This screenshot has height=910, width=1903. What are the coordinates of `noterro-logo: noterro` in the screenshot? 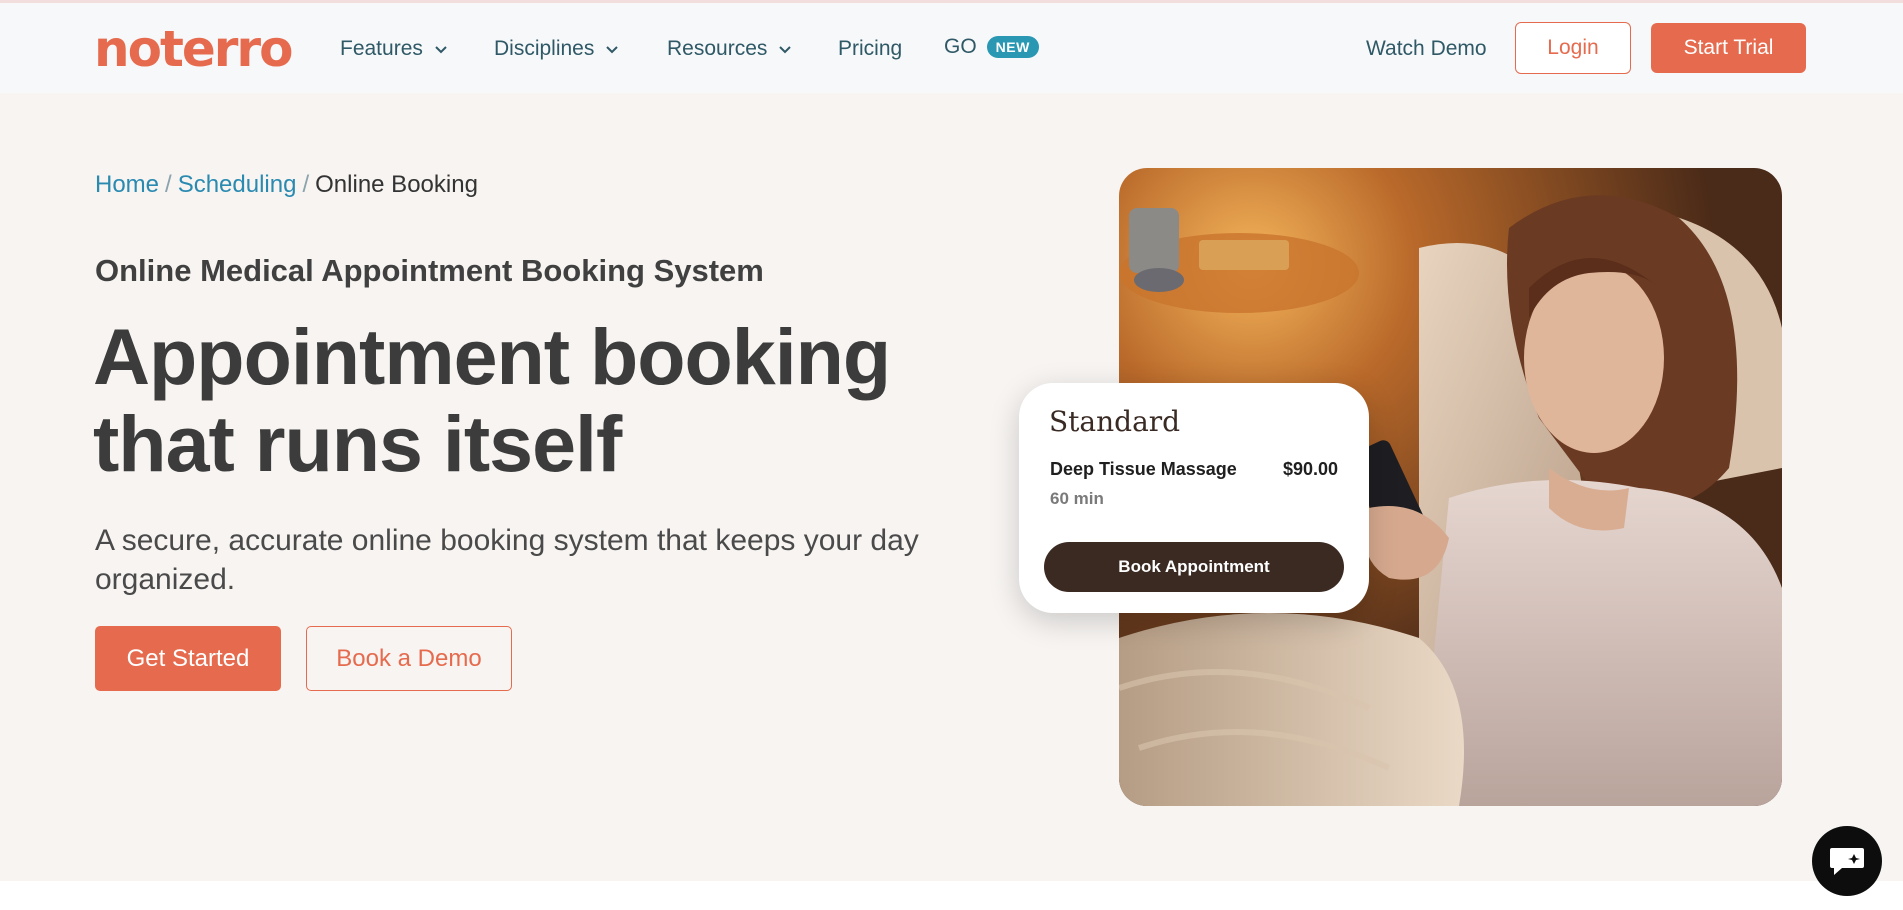 It's located at (193, 49).